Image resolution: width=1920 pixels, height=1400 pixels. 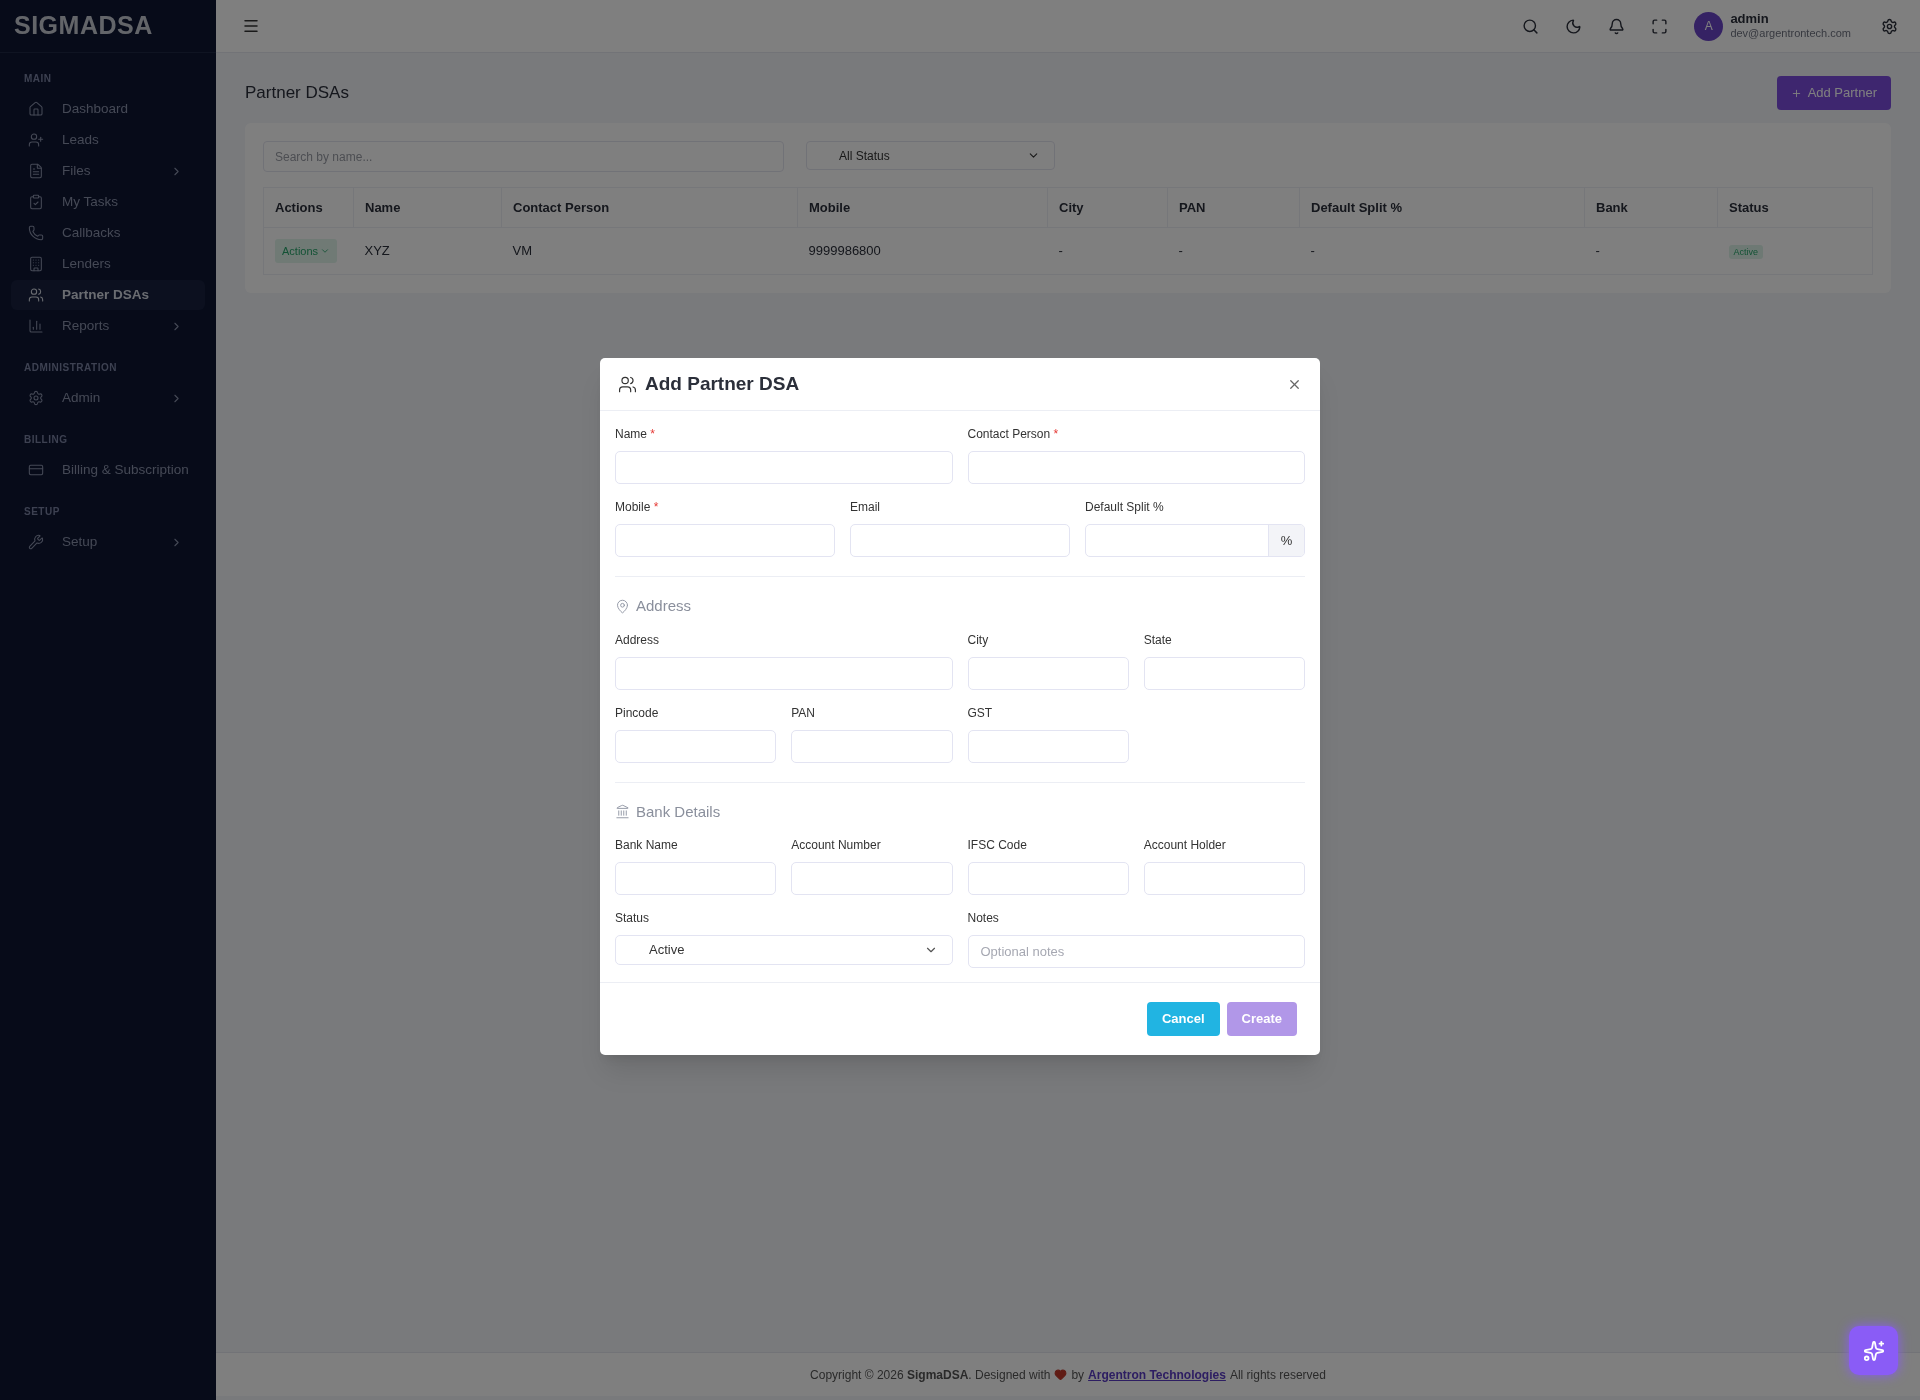 What do you see at coordinates (865, 507) in the screenshot?
I see `field-label: Email` at bounding box center [865, 507].